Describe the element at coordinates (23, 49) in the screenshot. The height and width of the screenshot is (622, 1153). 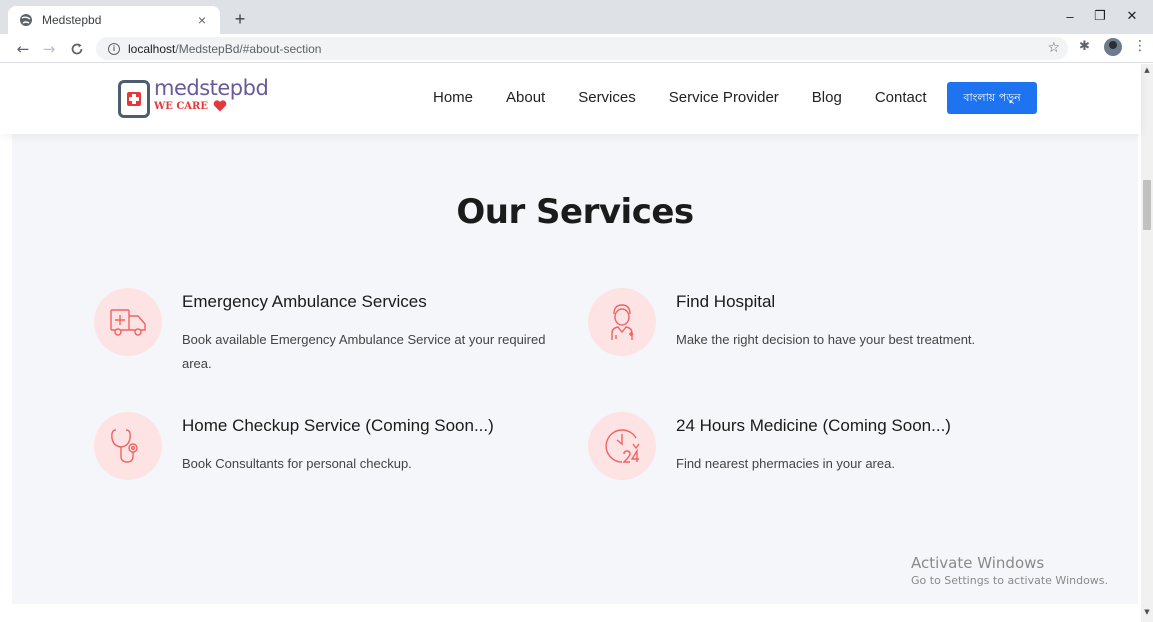
I see `back-icon: ←` at that location.